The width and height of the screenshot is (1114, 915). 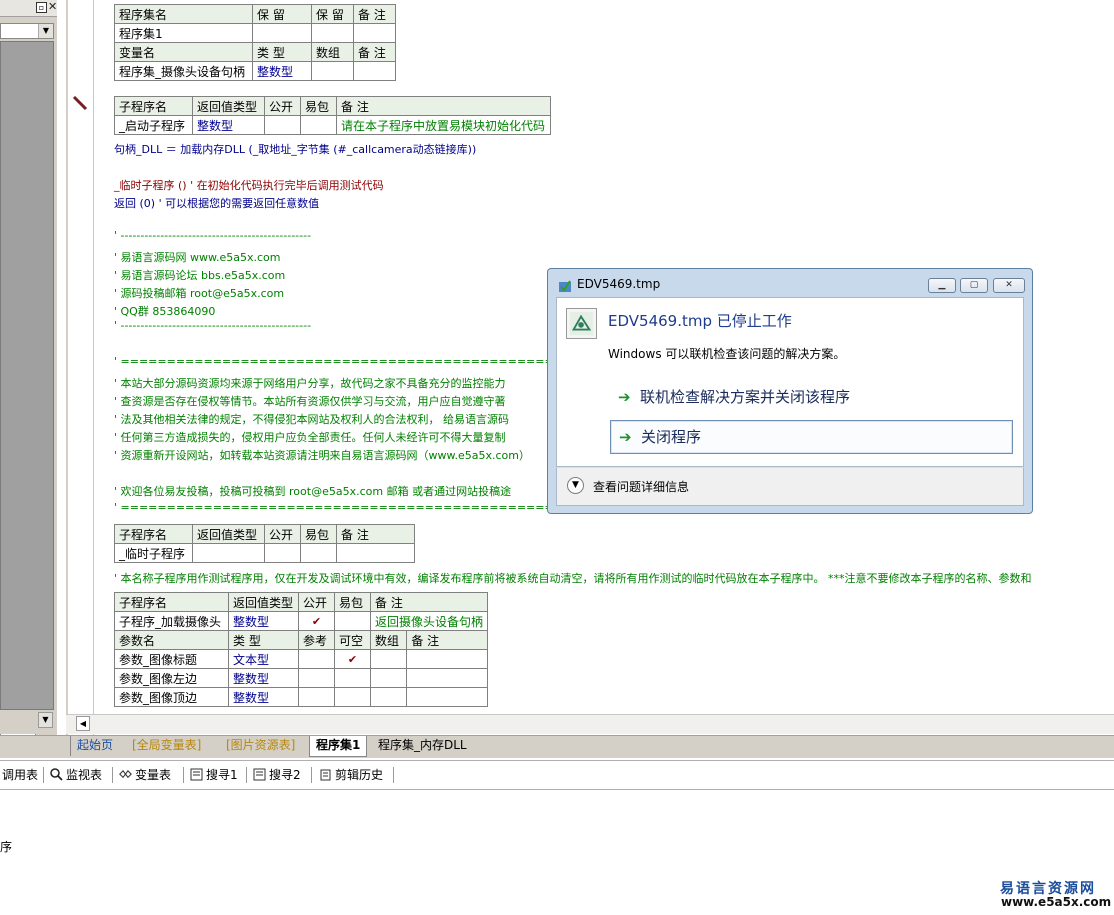 I want to click on watch-table-button: 监视表, so click(x=76, y=775).